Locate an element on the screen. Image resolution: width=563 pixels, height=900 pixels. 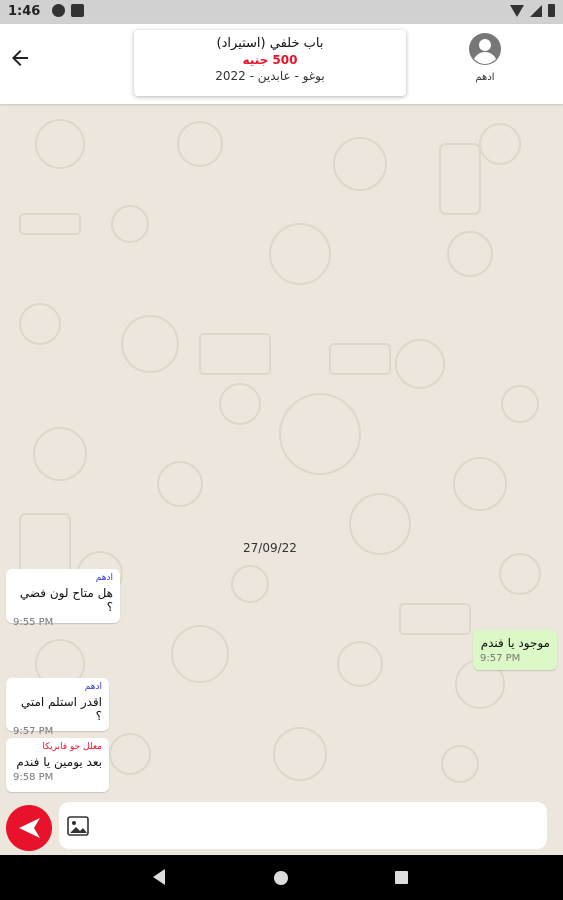
nav-home-icon is located at coordinates (281, 878).